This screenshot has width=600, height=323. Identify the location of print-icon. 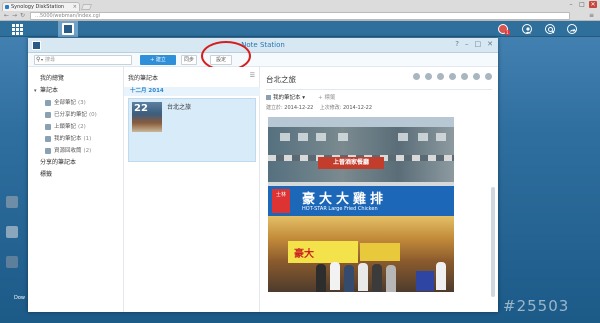
(464, 76).